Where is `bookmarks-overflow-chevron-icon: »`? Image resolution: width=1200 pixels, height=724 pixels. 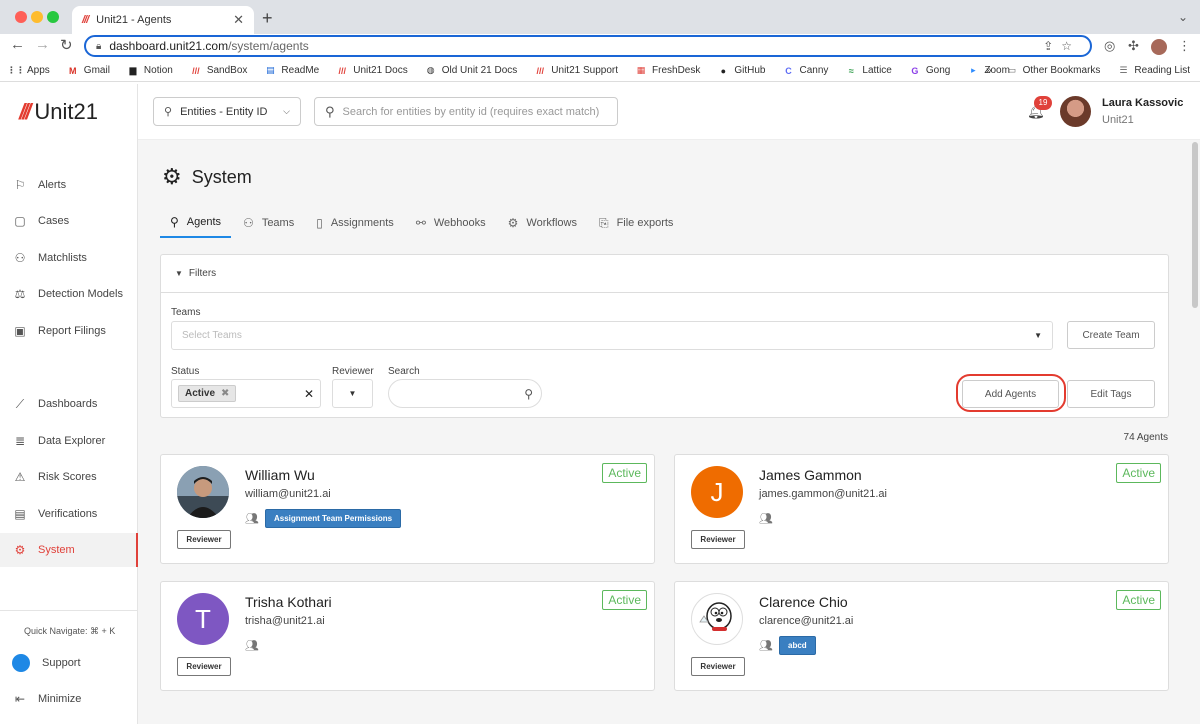 bookmarks-overflow-chevron-icon: » is located at coordinates (989, 70).